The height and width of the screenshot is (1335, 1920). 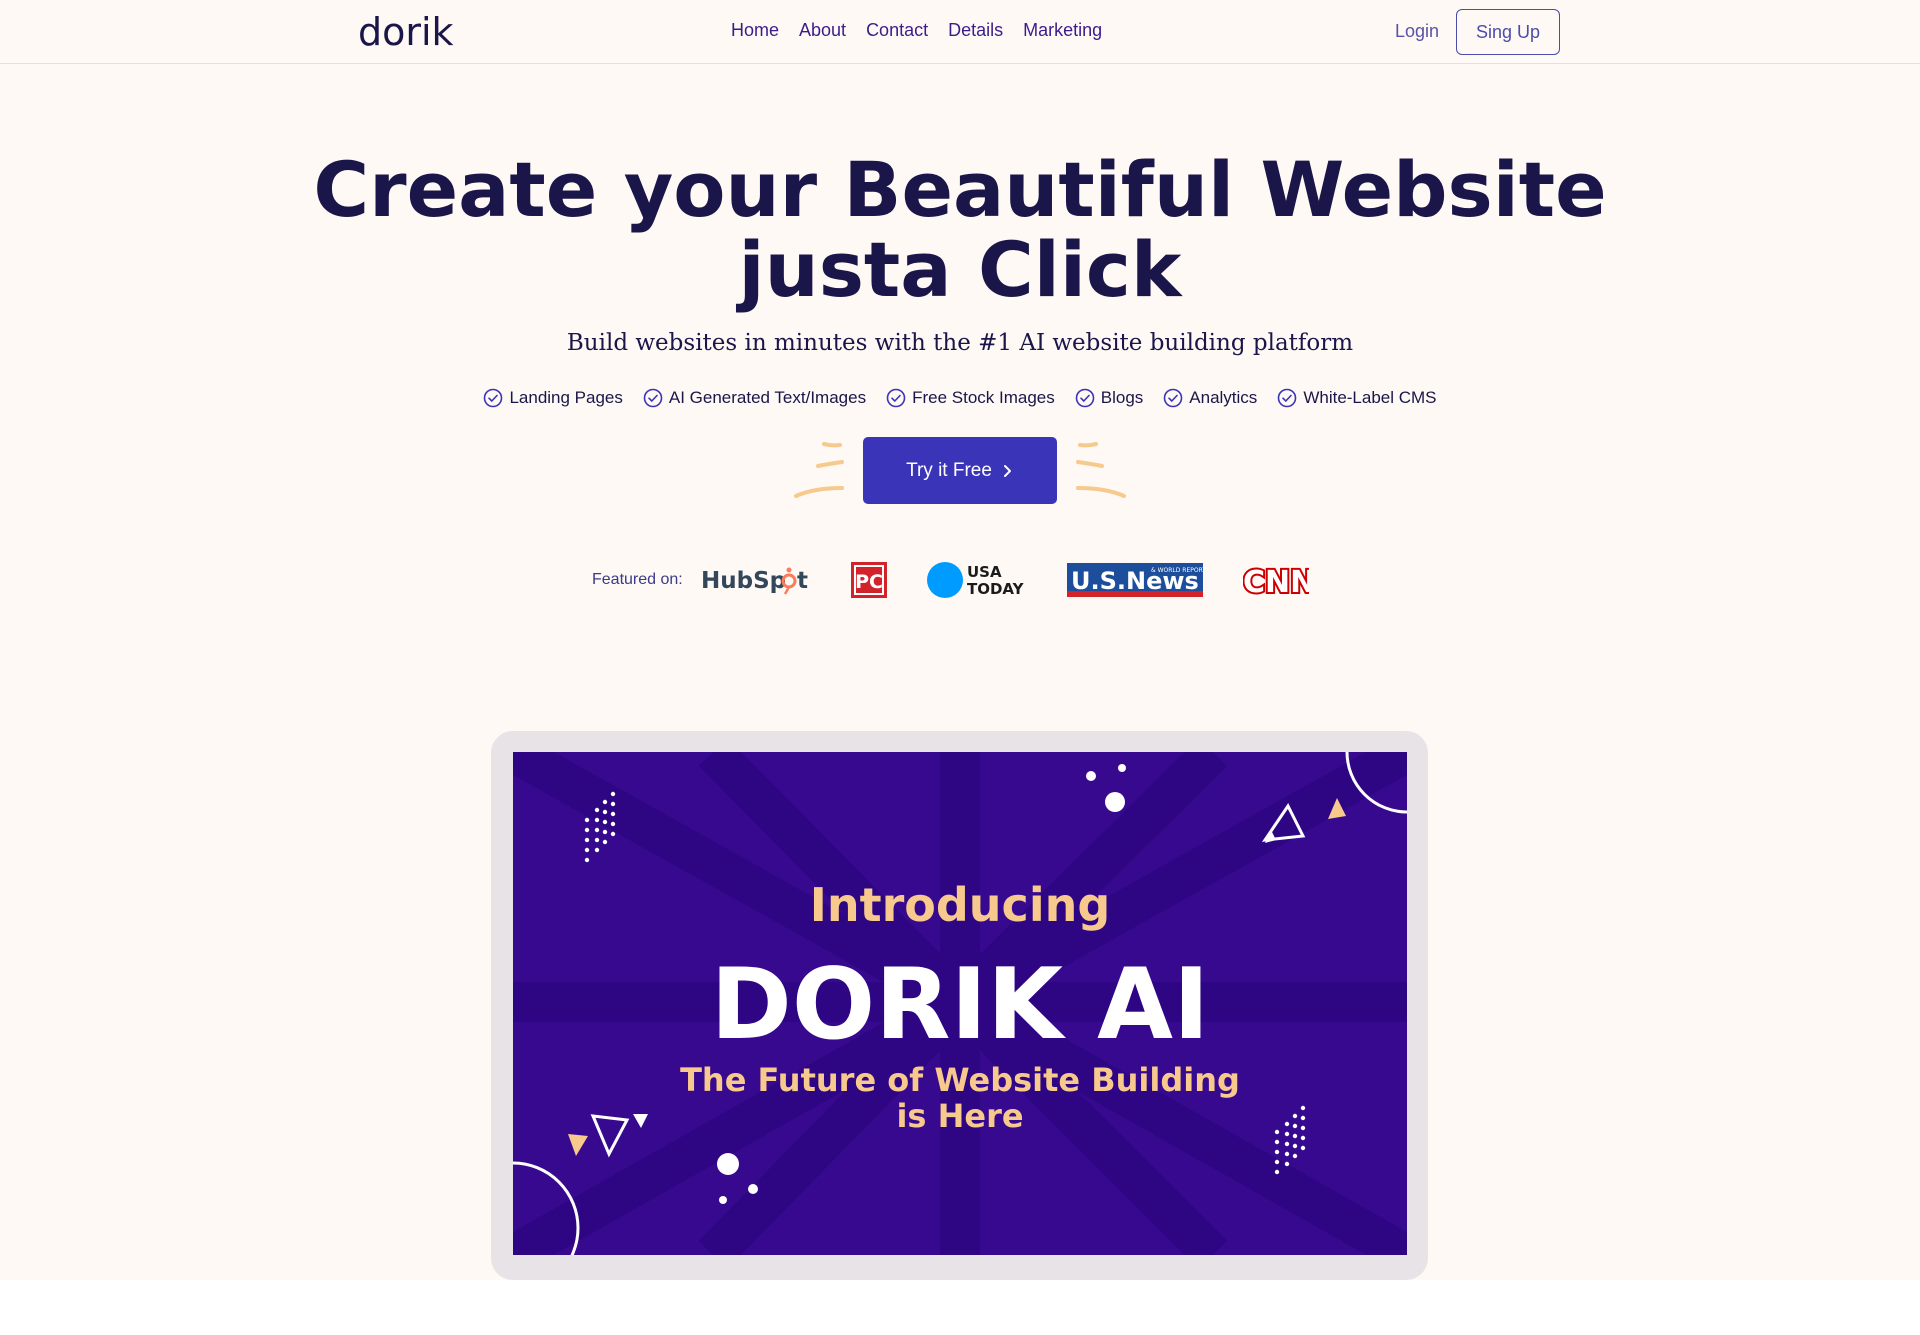 I want to click on video-tagline: The Future of Website Building is Here, so click(x=960, y=1098).